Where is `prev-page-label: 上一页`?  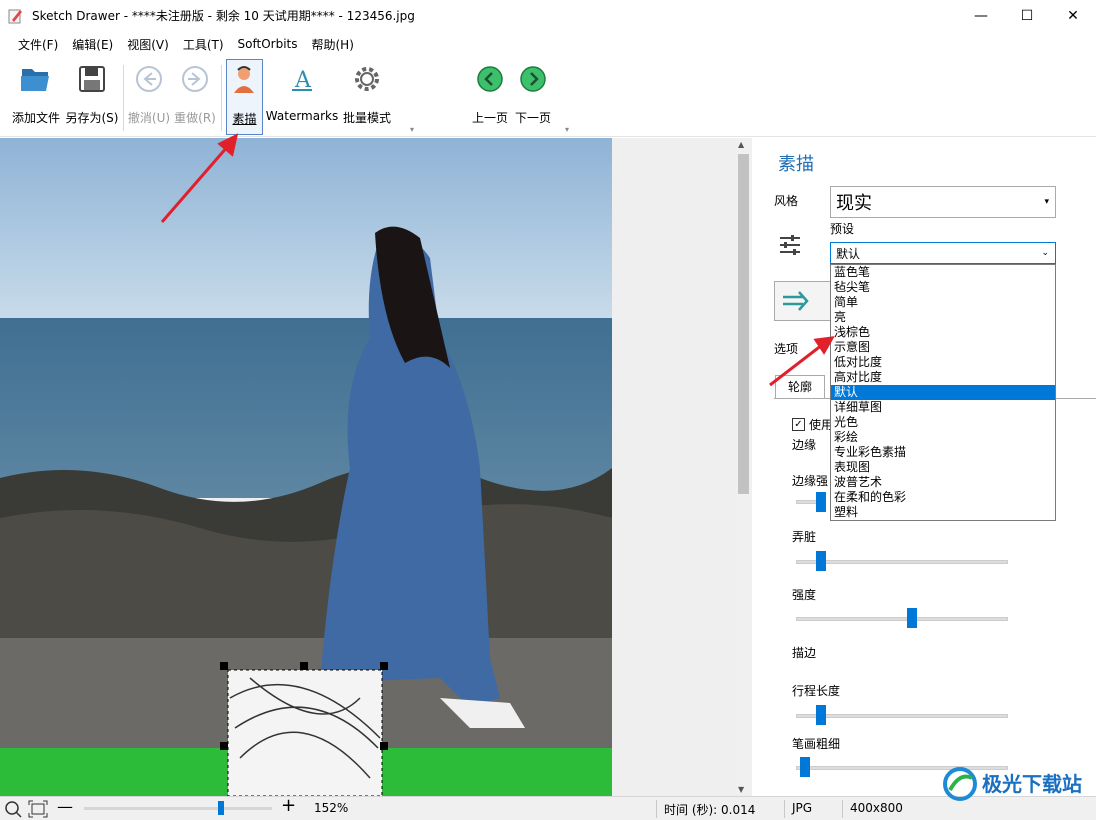
prev-page-label: 上一页 is located at coordinates (489, 118).